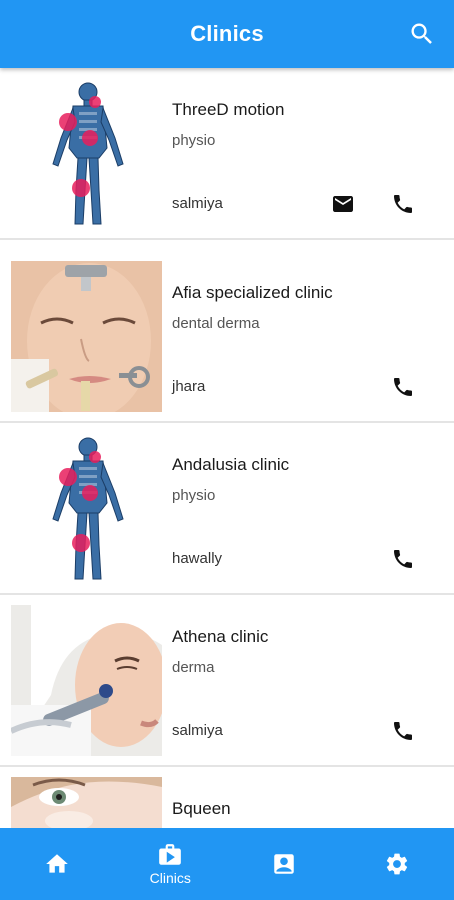 This screenshot has height=900, width=454. What do you see at coordinates (227, 797) in the screenshot?
I see `clinic-card: Bqueen derma` at bounding box center [227, 797].